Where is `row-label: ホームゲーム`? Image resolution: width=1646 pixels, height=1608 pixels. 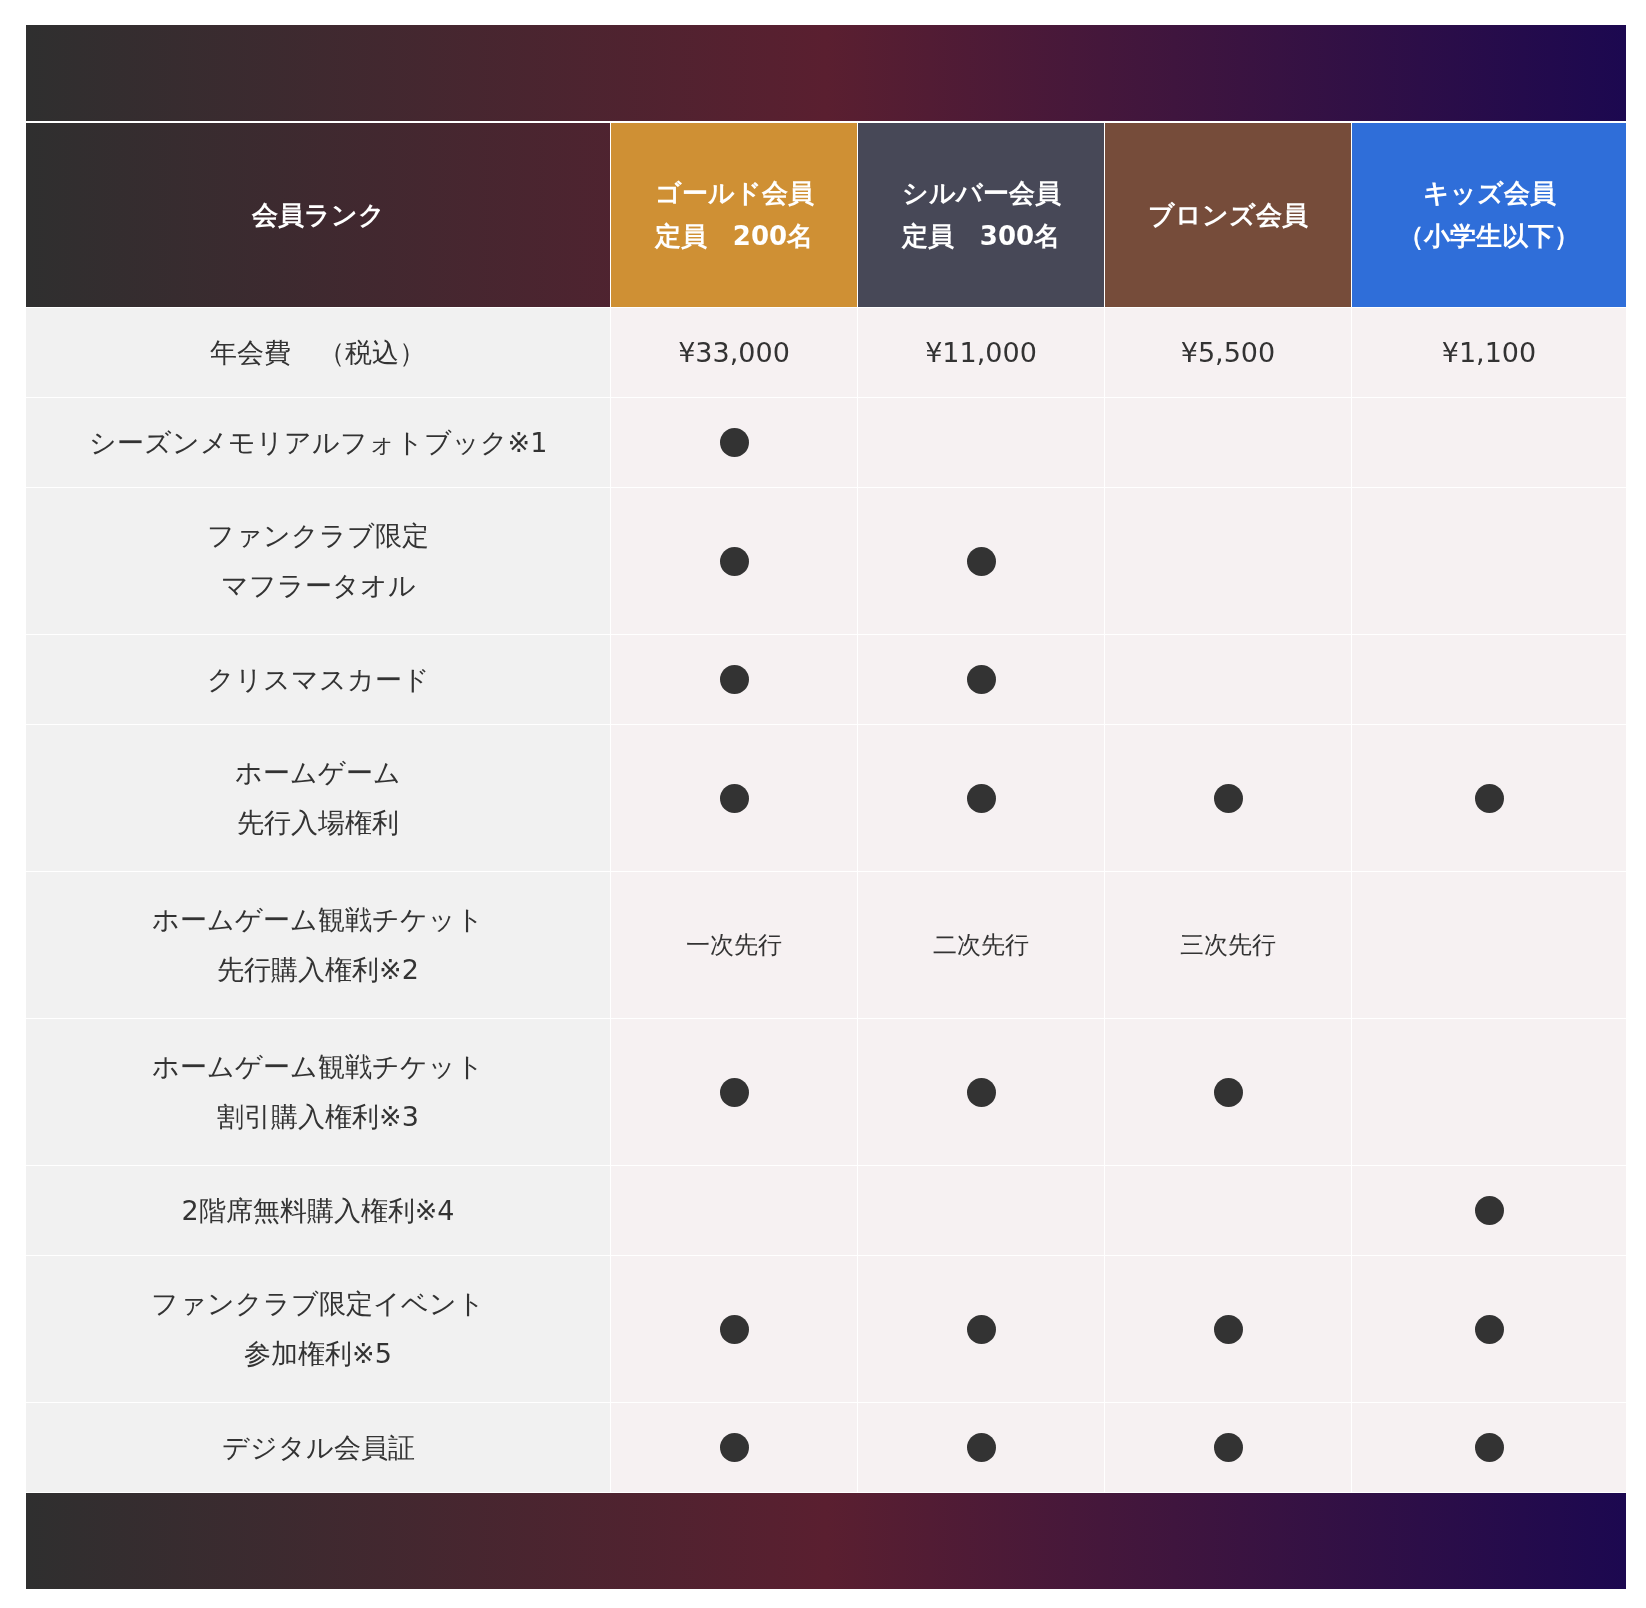 row-label: ホームゲーム is located at coordinates (318, 773).